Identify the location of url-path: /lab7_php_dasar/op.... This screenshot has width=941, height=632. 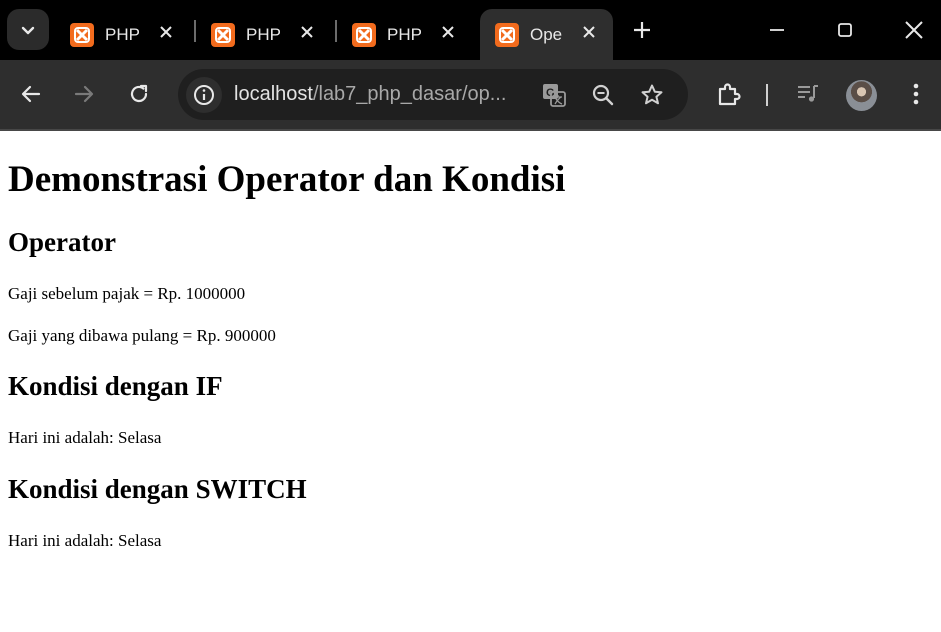
(409, 94).